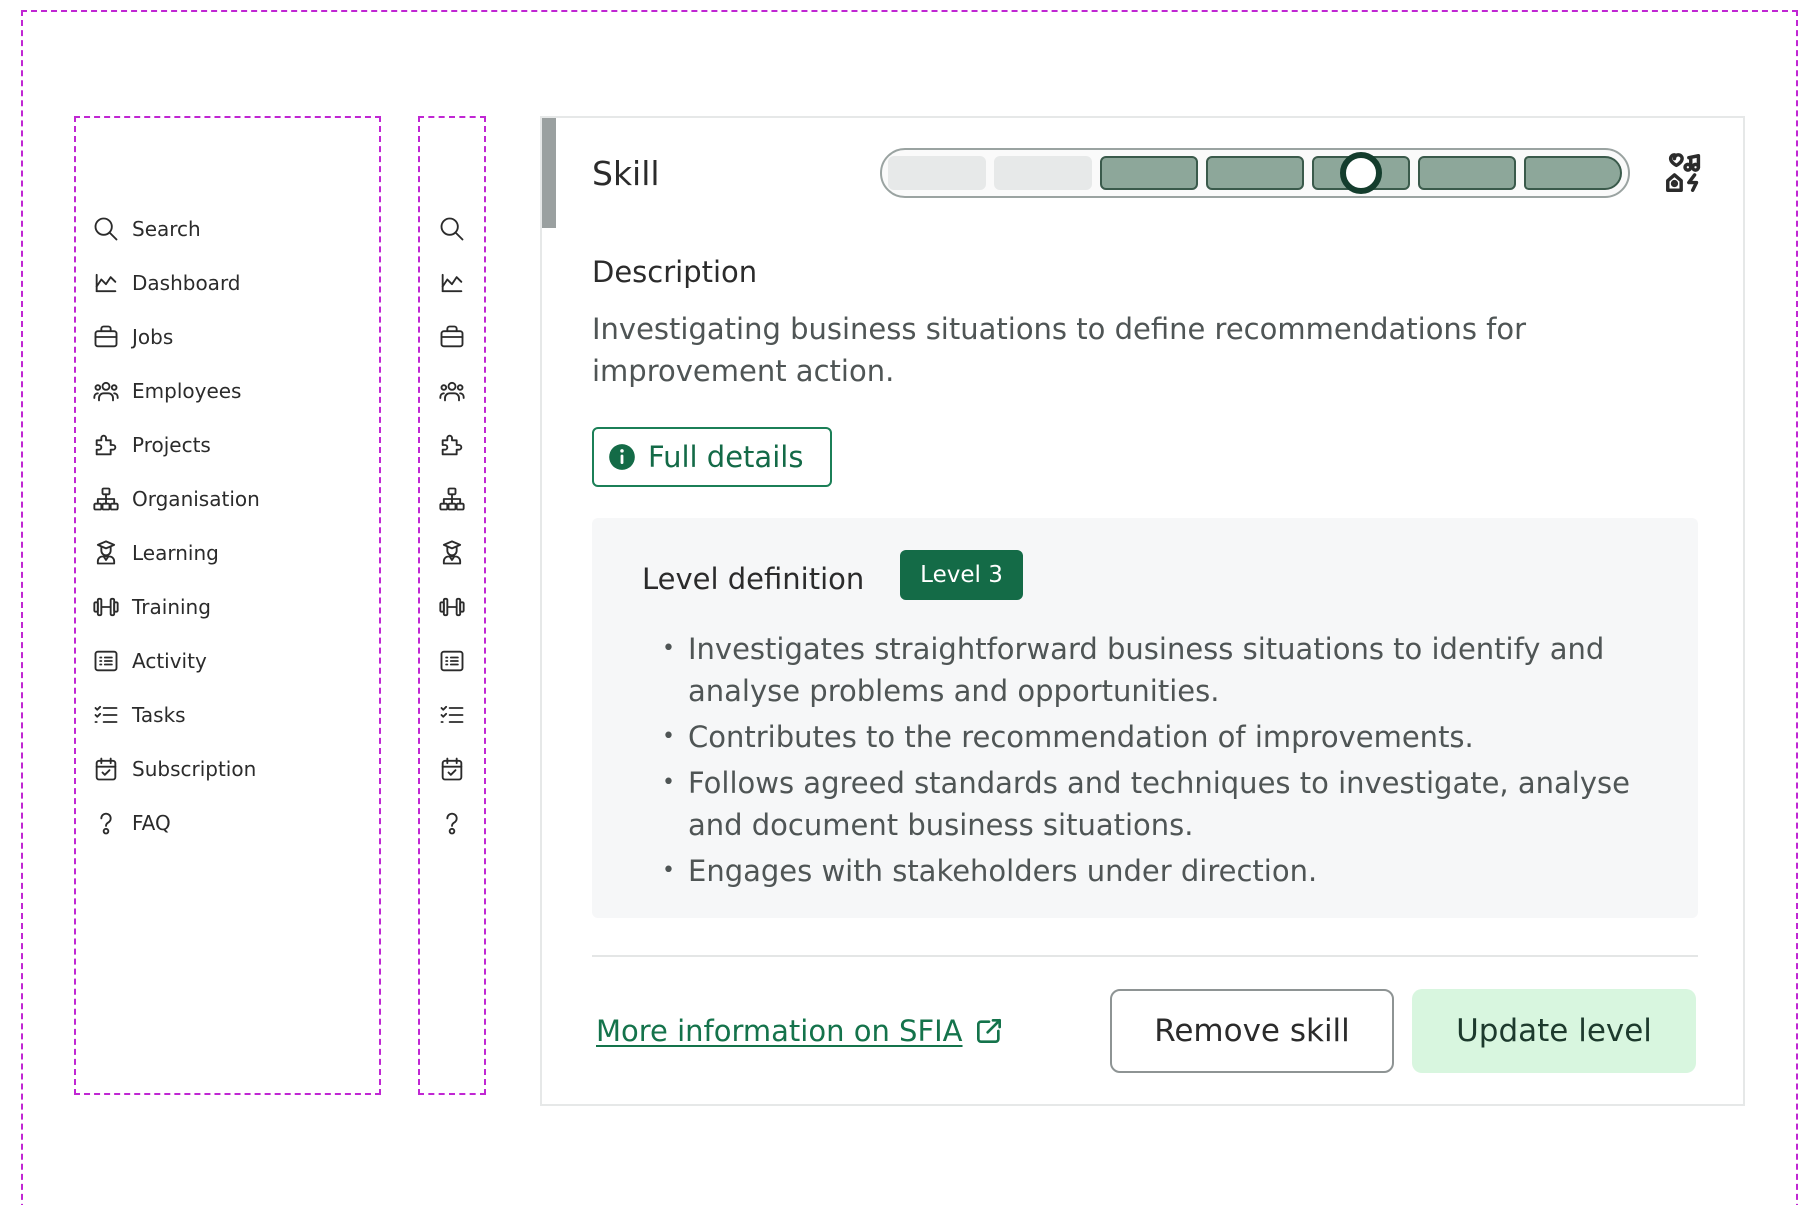  I want to click on rail-item-faq, so click(452, 823).